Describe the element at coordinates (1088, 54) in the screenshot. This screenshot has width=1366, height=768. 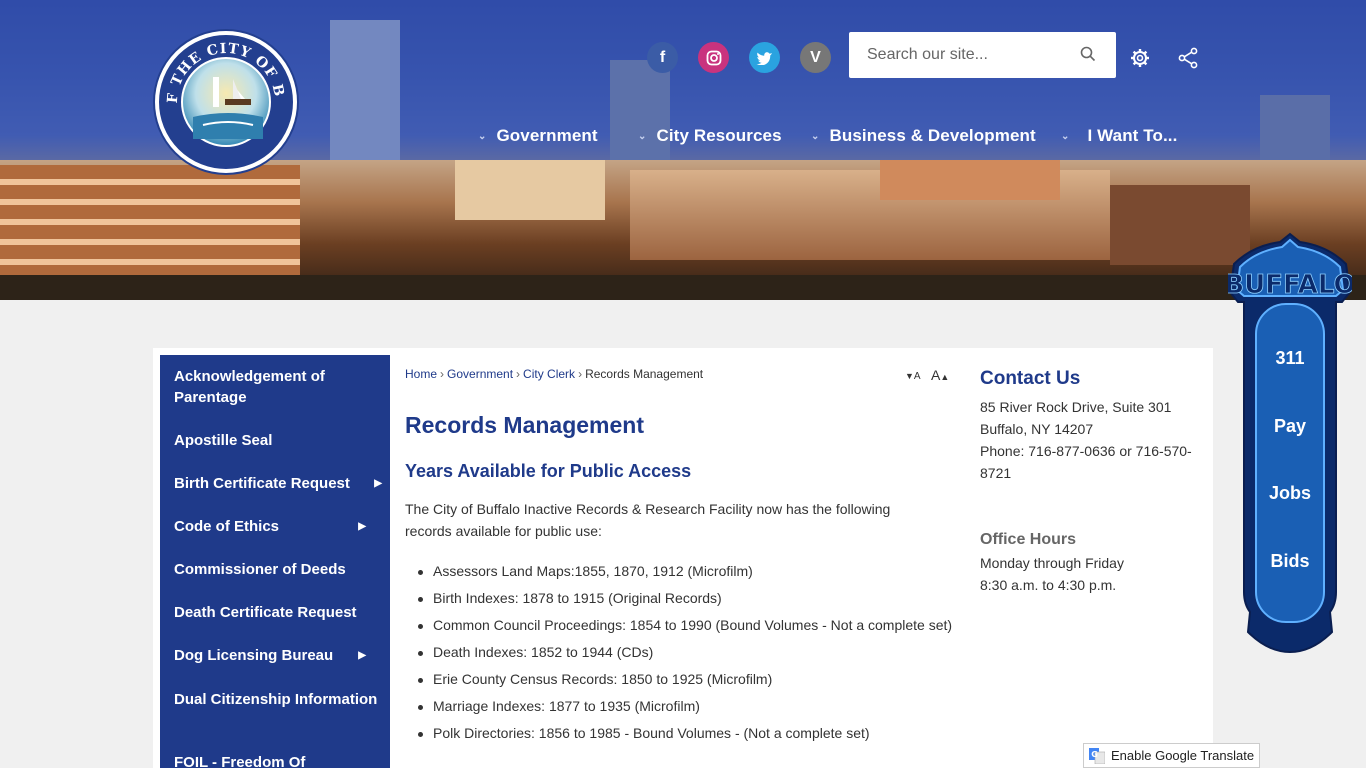
I see `search-icon` at that location.